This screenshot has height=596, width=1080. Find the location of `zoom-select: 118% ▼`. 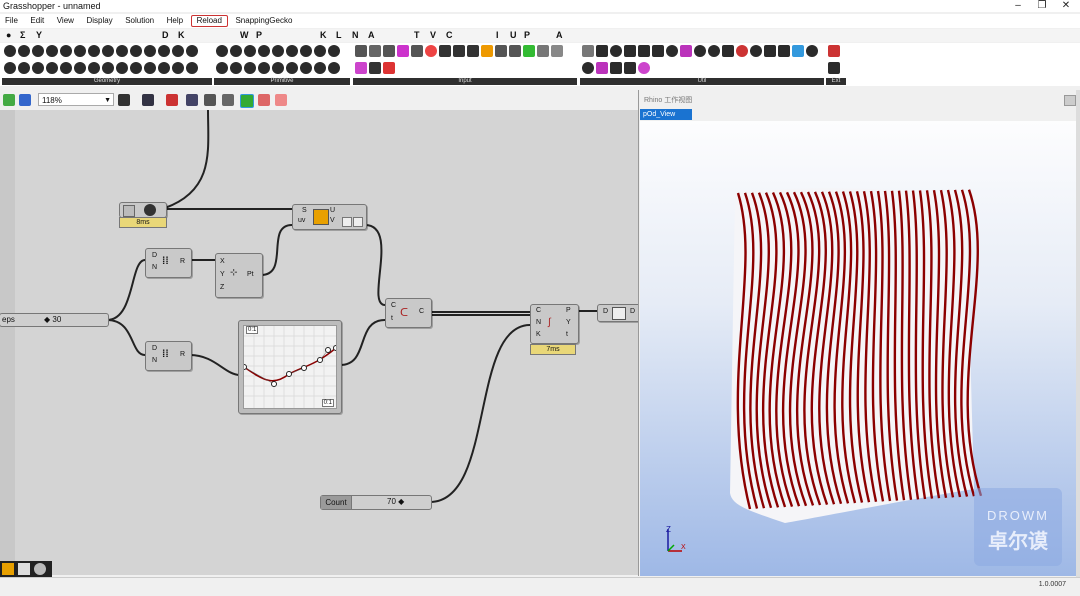

zoom-select: 118% ▼ is located at coordinates (76, 99).